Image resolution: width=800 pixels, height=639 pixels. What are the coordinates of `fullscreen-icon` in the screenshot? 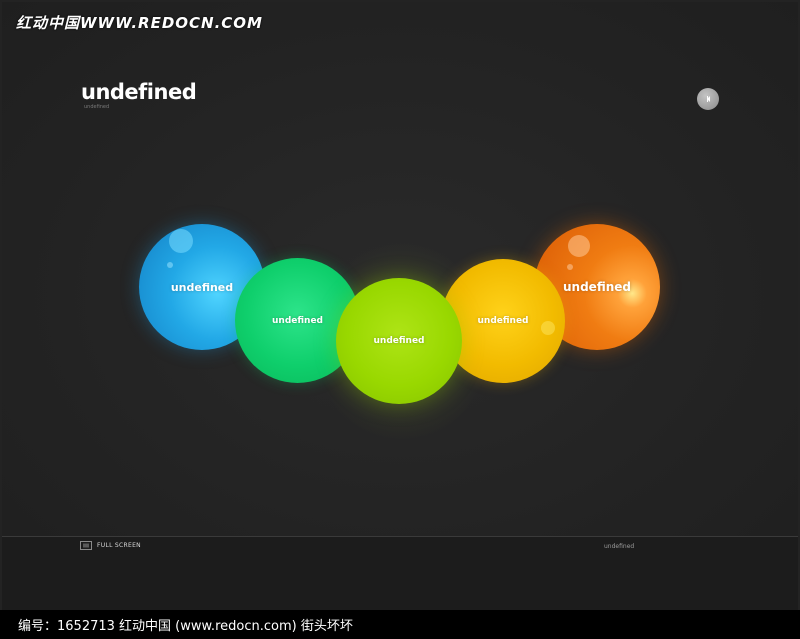 It's located at (86, 545).